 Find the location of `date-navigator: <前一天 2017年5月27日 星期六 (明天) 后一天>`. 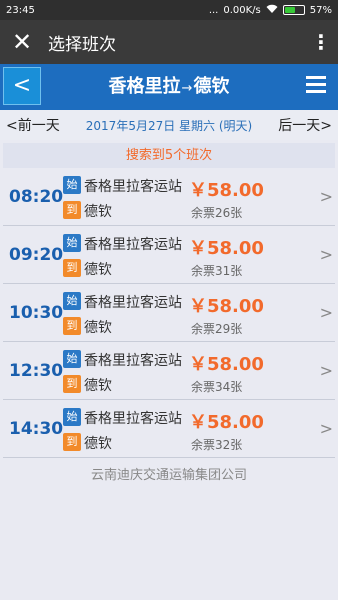

date-navigator: <前一天 2017年5月27日 星期六 (明天) 后一天> is located at coordinates (169, 125).